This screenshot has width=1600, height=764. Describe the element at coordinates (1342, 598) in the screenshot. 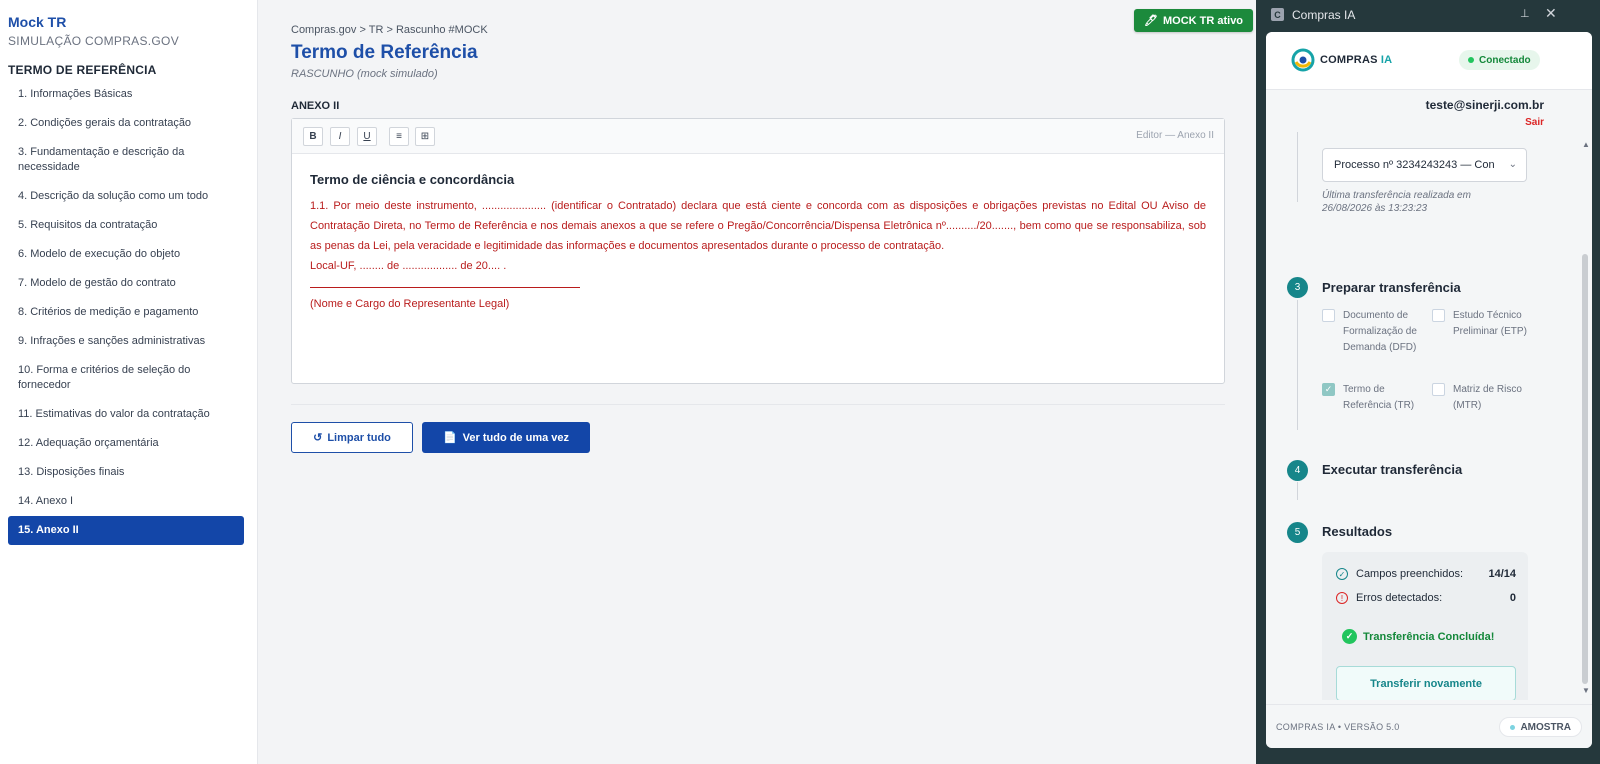

I see `alert-circle-icon: !` at that location.